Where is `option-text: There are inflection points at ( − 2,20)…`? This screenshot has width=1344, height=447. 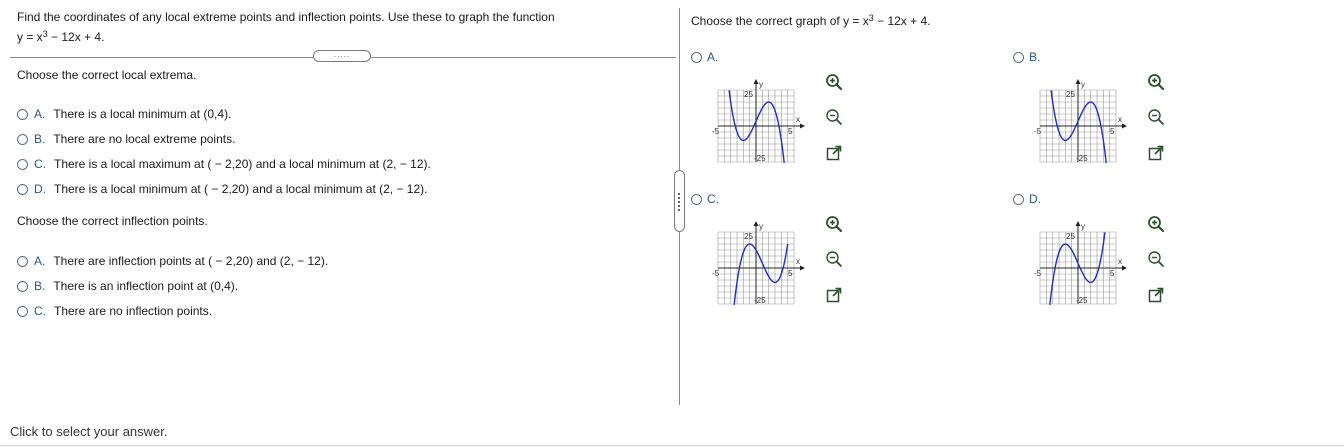
option-text: There are inflection points at ( − 2,20)… is located at coordinates (191, 261).